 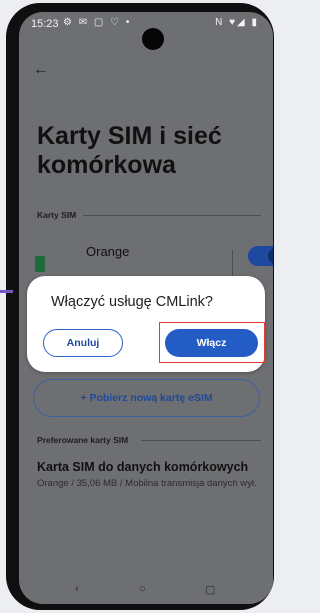 What do you see at coordinates (83, 343) in the screenshot?
I see `cancel-button: Anuluj` at bounding box center [83, 343].